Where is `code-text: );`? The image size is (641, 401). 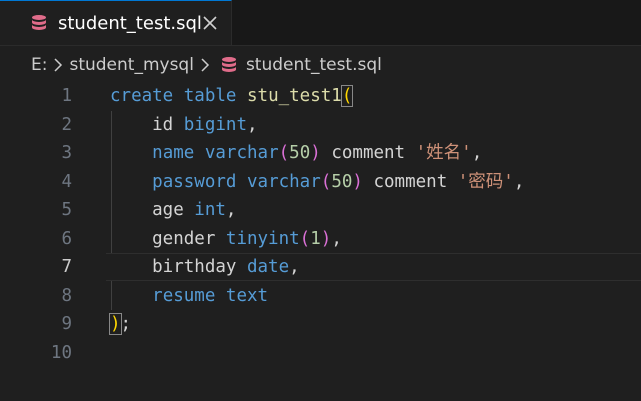 code-text: ); is located at coordinates (120, 324).